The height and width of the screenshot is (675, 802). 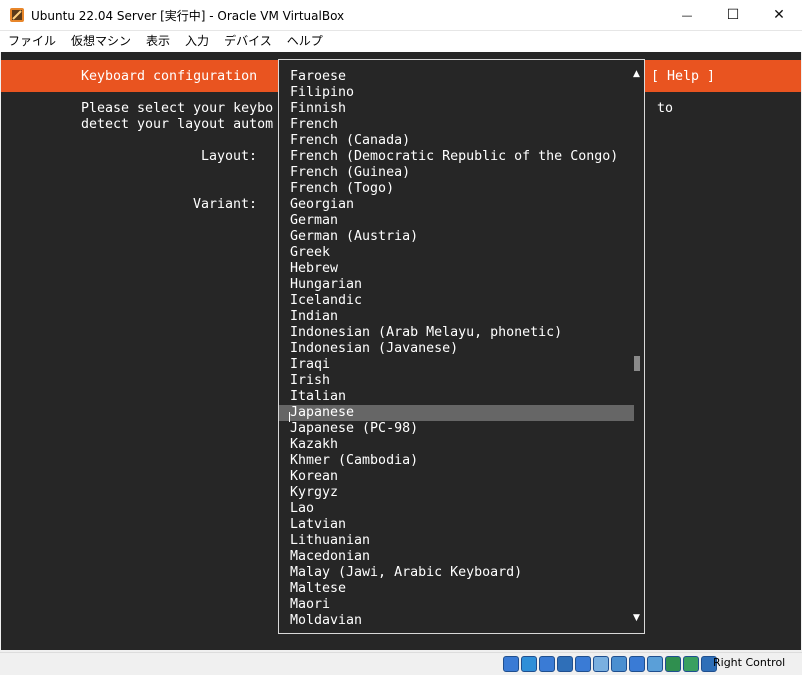 I want to click on list-item: Maltese, so click(x=456, y=589).